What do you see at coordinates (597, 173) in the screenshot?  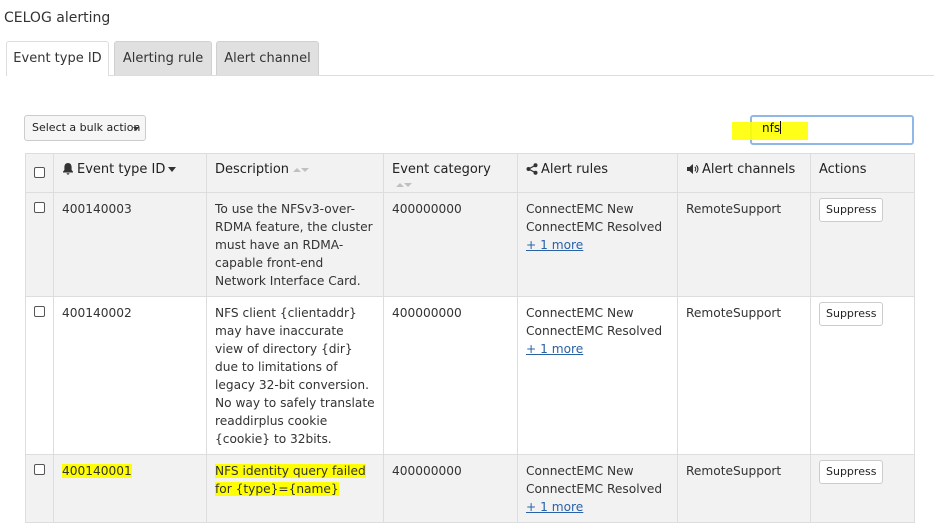 I see `col-alert-rules: Alert rules` at bounding box center [597, 173].